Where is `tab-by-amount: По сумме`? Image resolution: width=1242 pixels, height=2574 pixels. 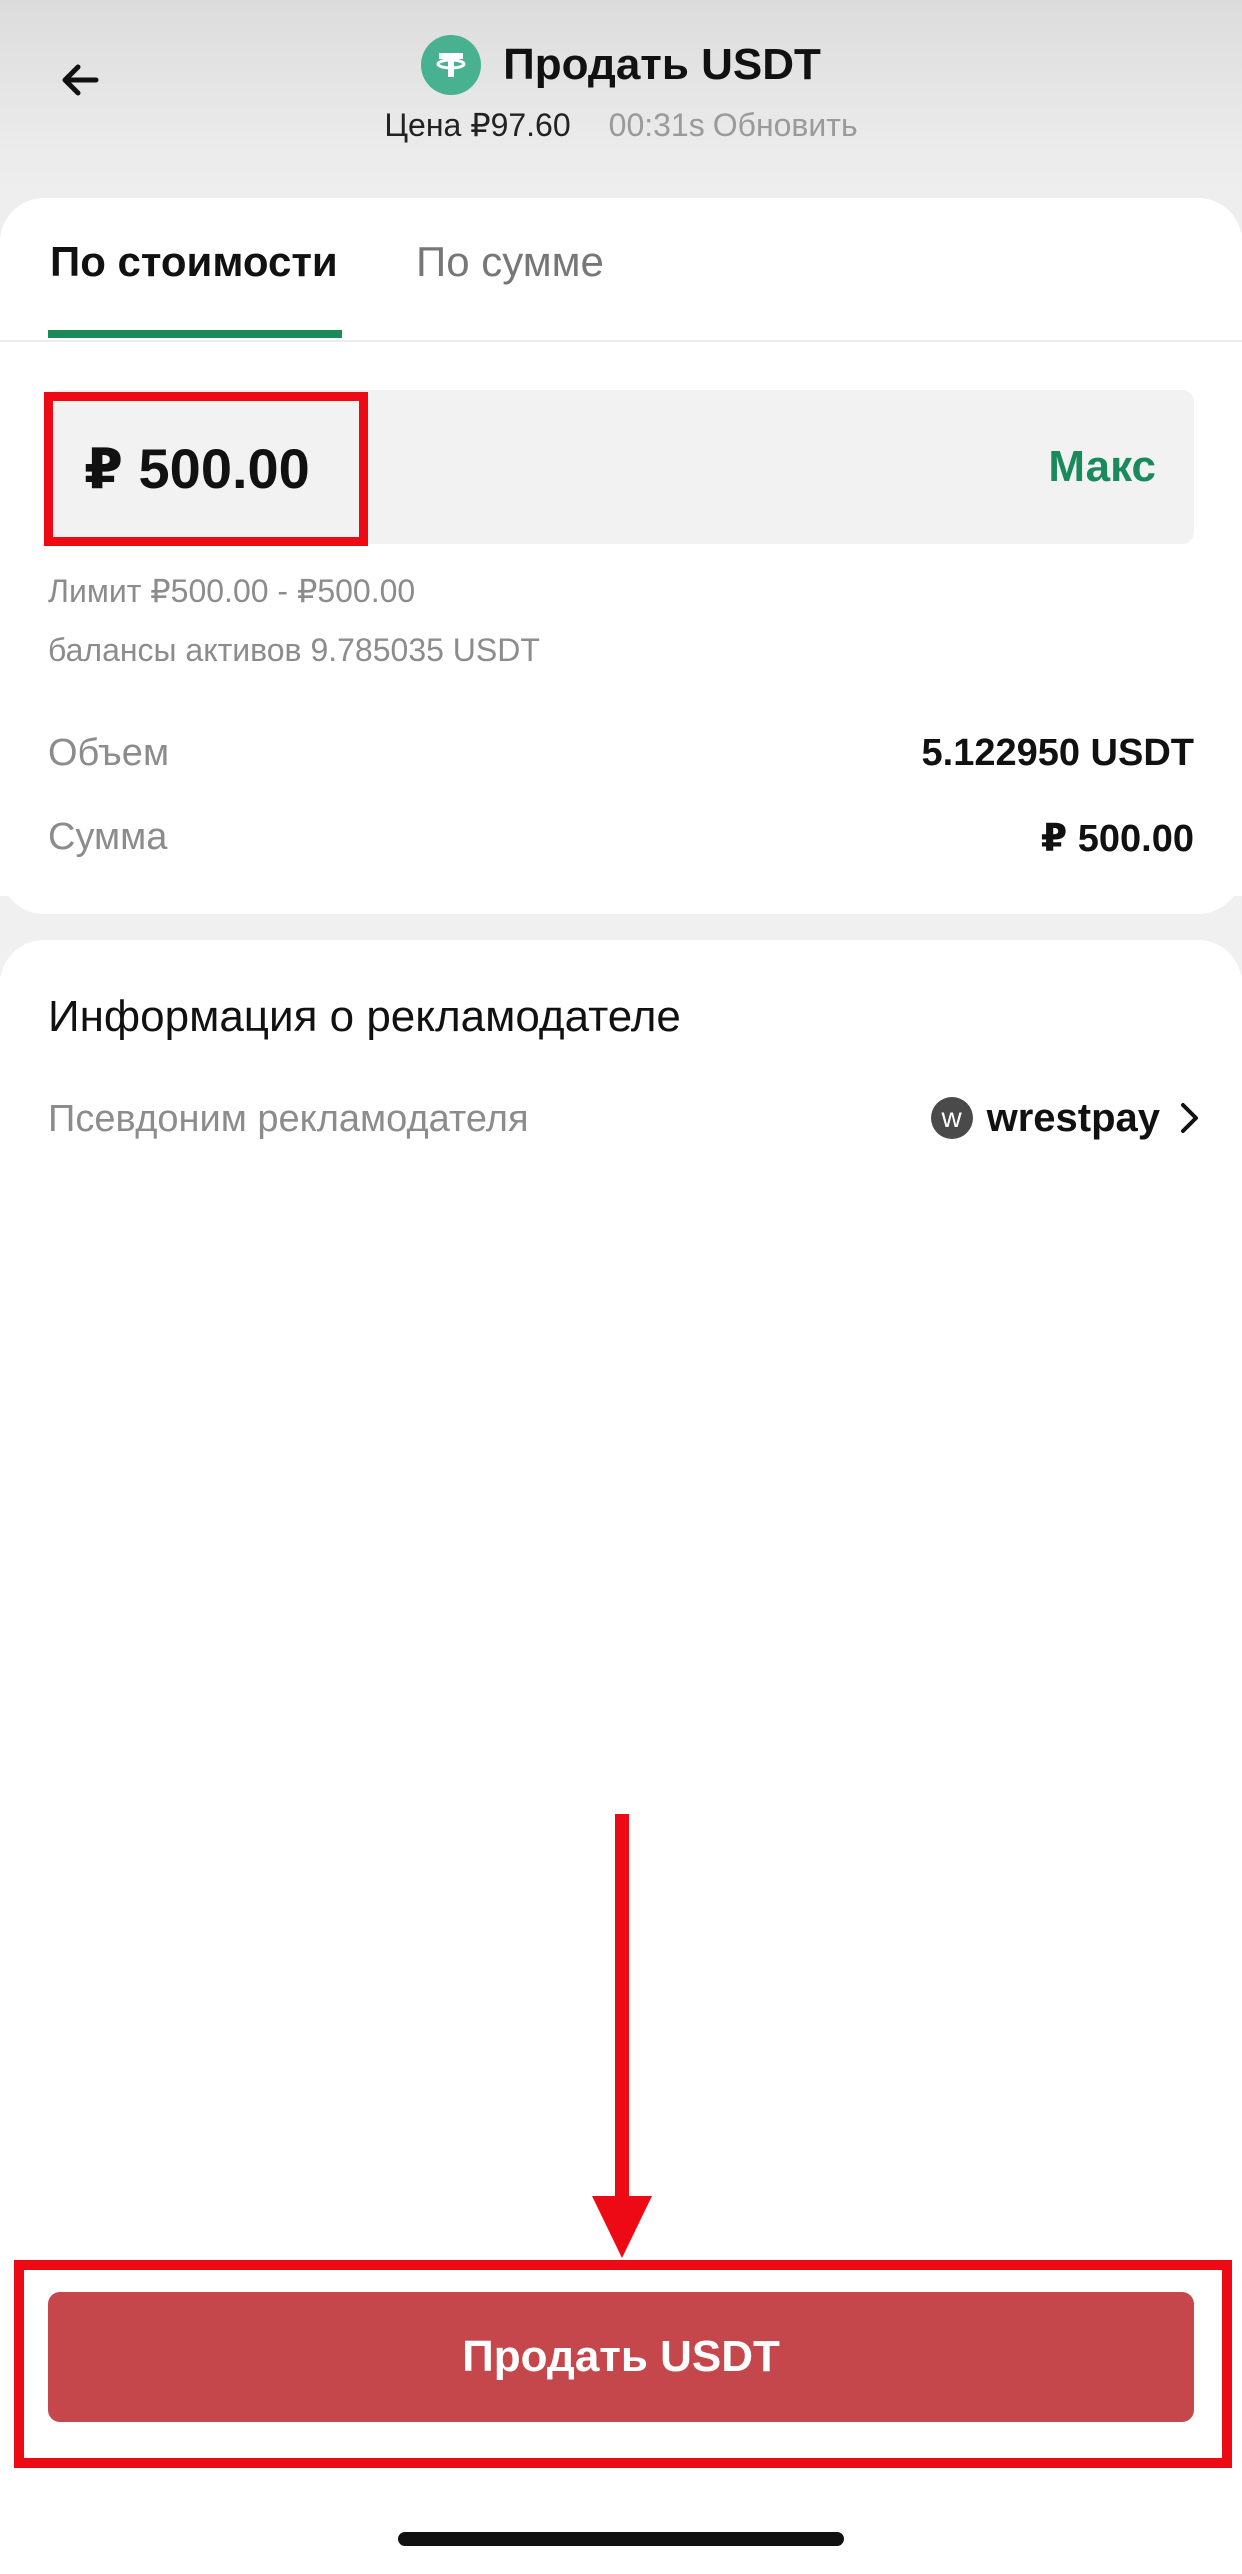
tab-by-amount: По сумме is located at coordinates (510, 262).